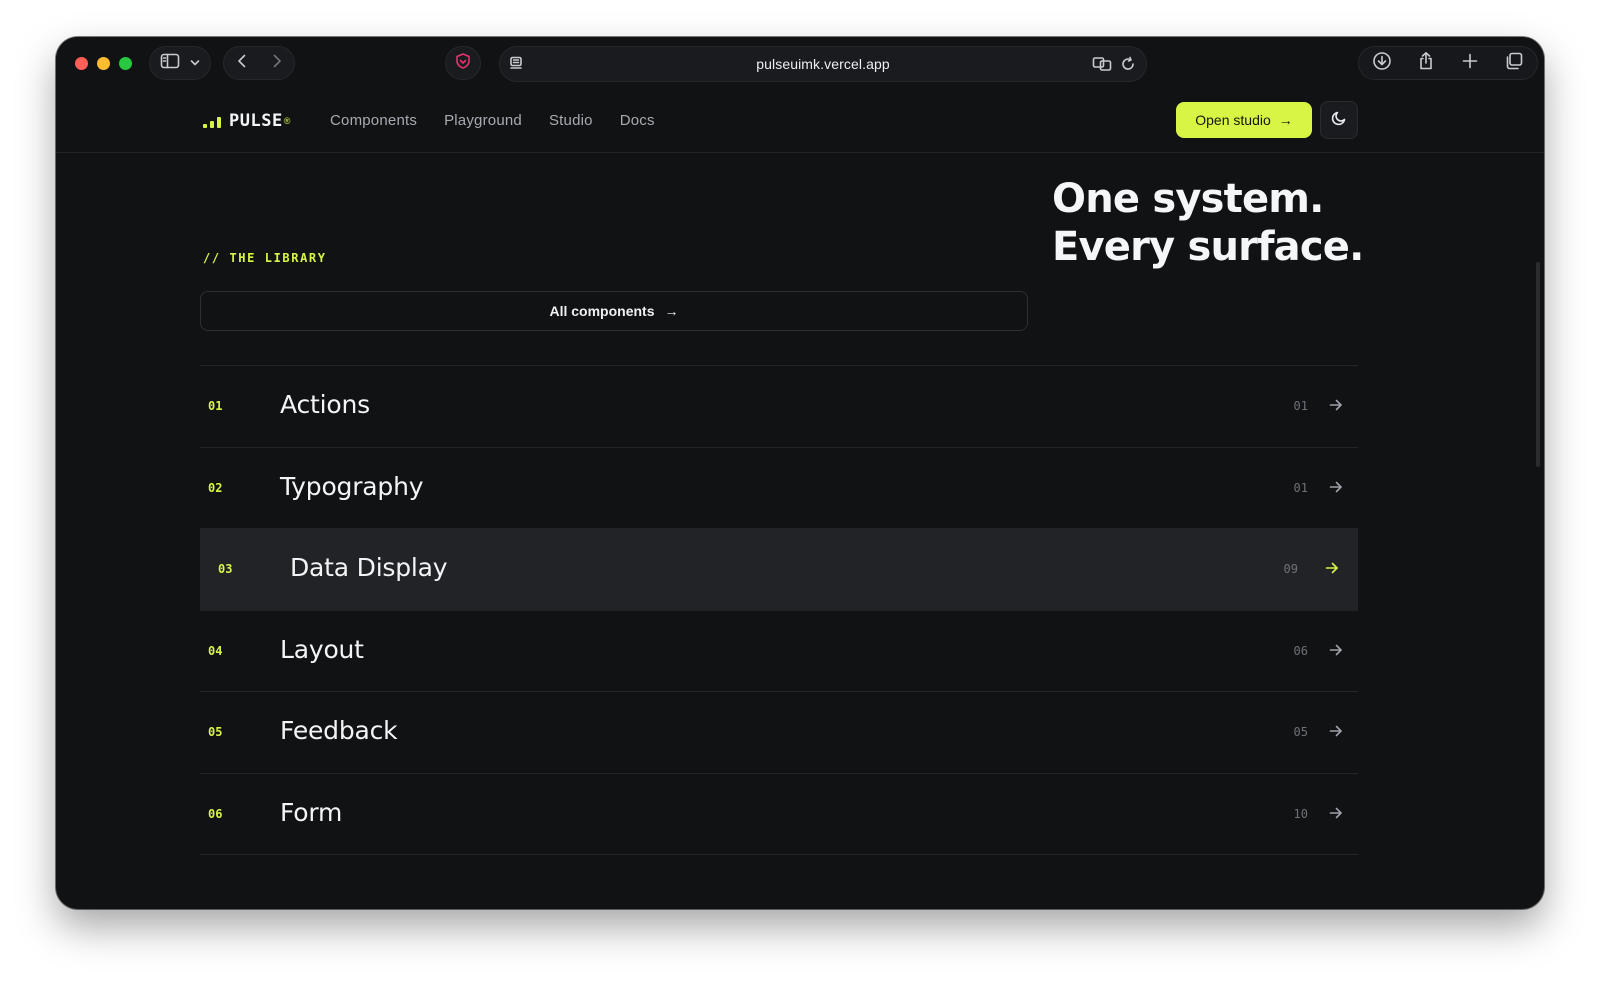 The height and width of the screenshot is (983, 1600). I want to click on theme-toggle-button, so click(1339, 120).